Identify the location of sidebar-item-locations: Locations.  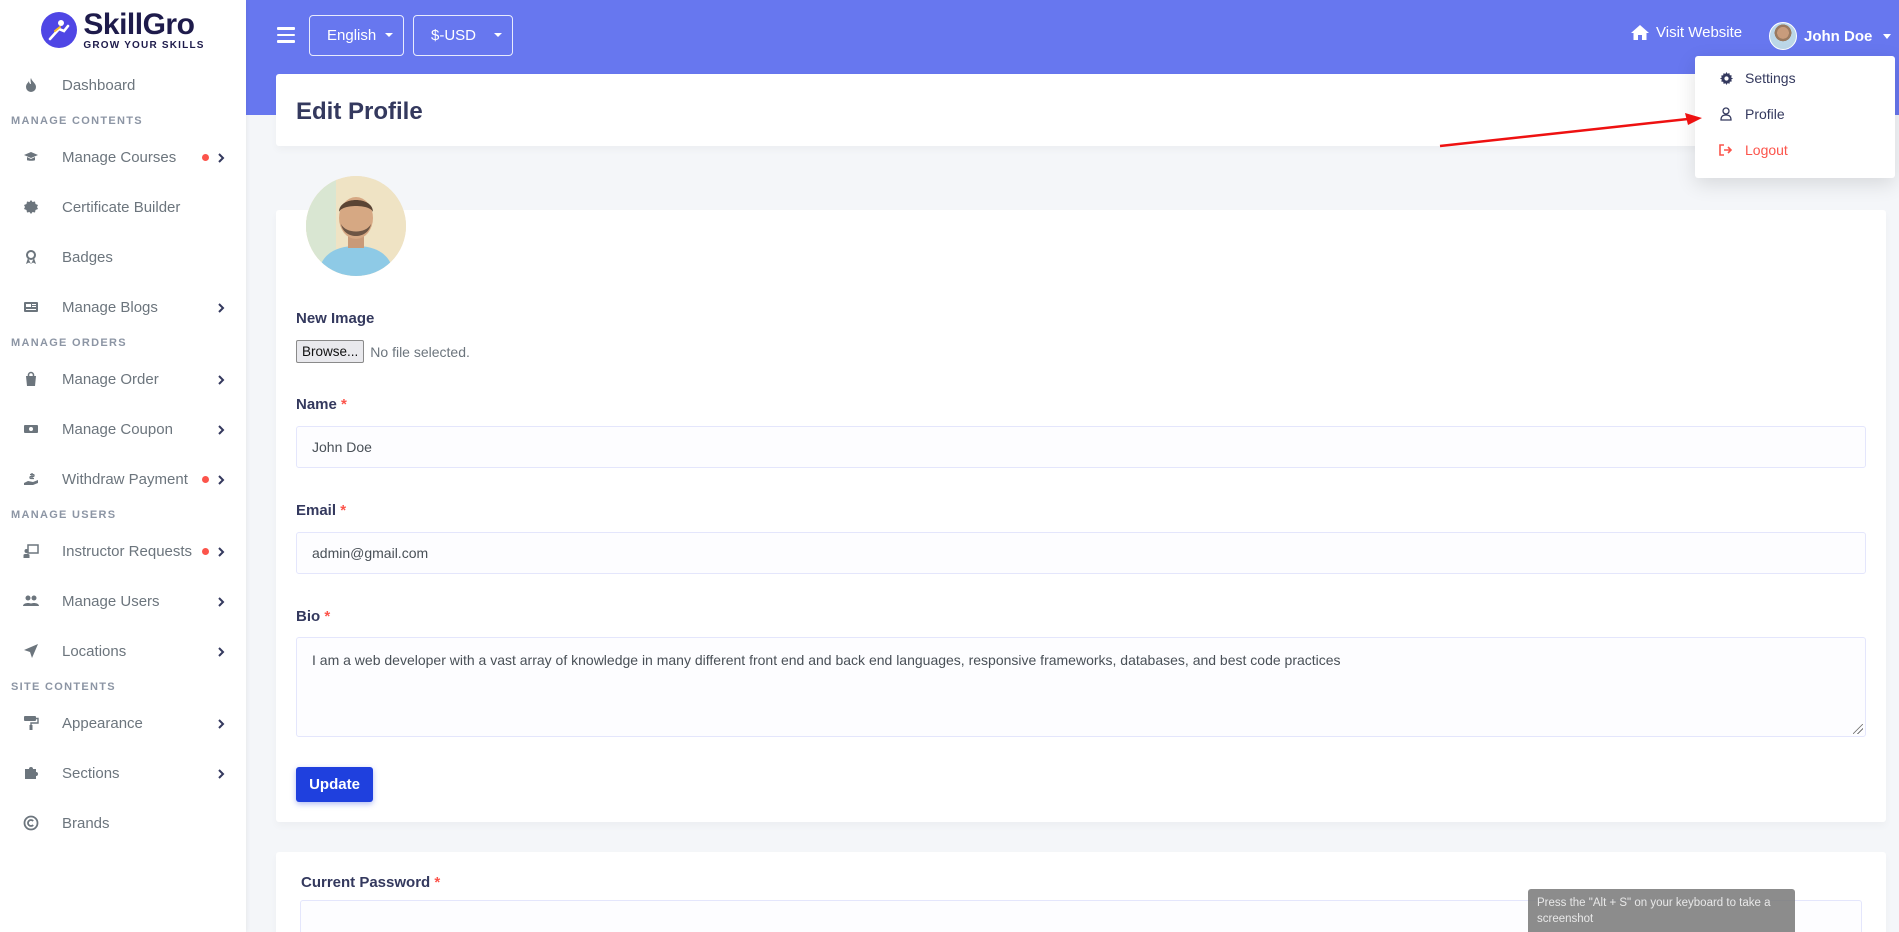
(123, 651).